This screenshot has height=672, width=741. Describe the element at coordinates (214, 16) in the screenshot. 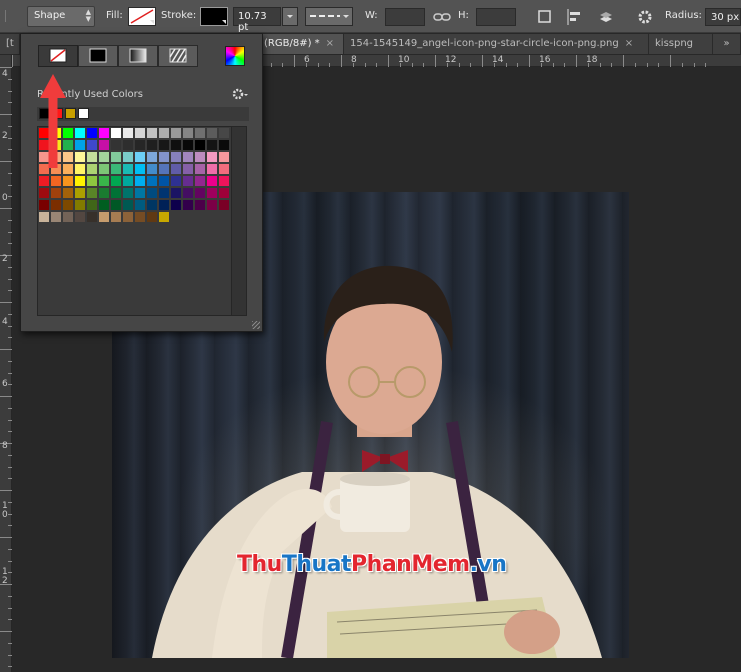

I see `stroke-swatch-button` at that location.